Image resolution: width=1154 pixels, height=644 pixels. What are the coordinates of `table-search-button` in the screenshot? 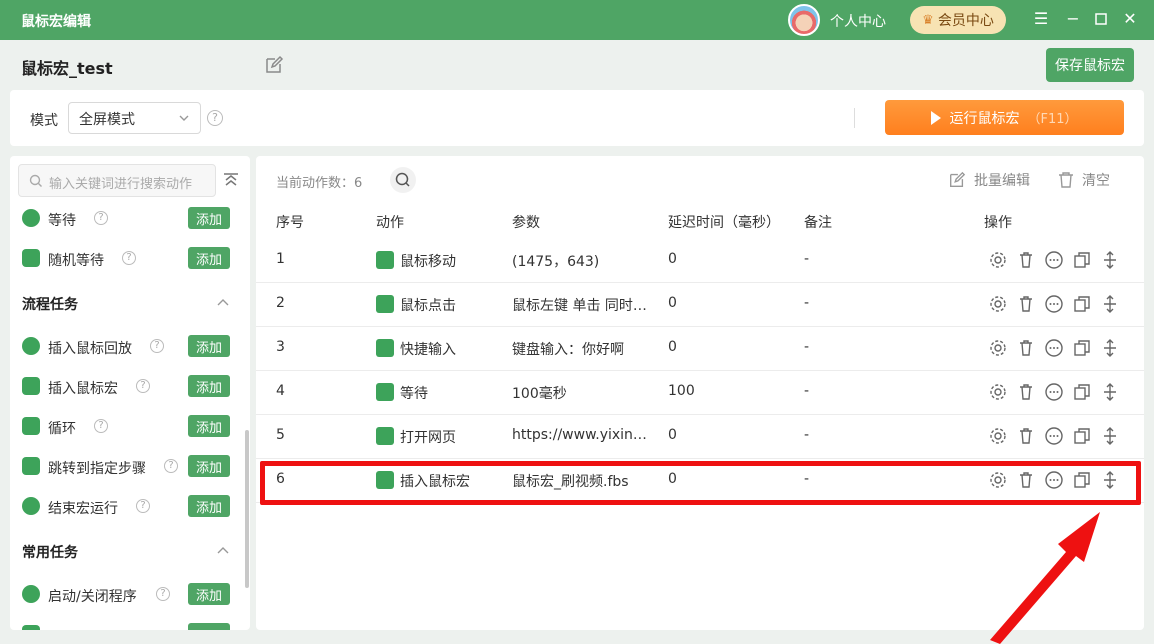 It's located at (403, 180).